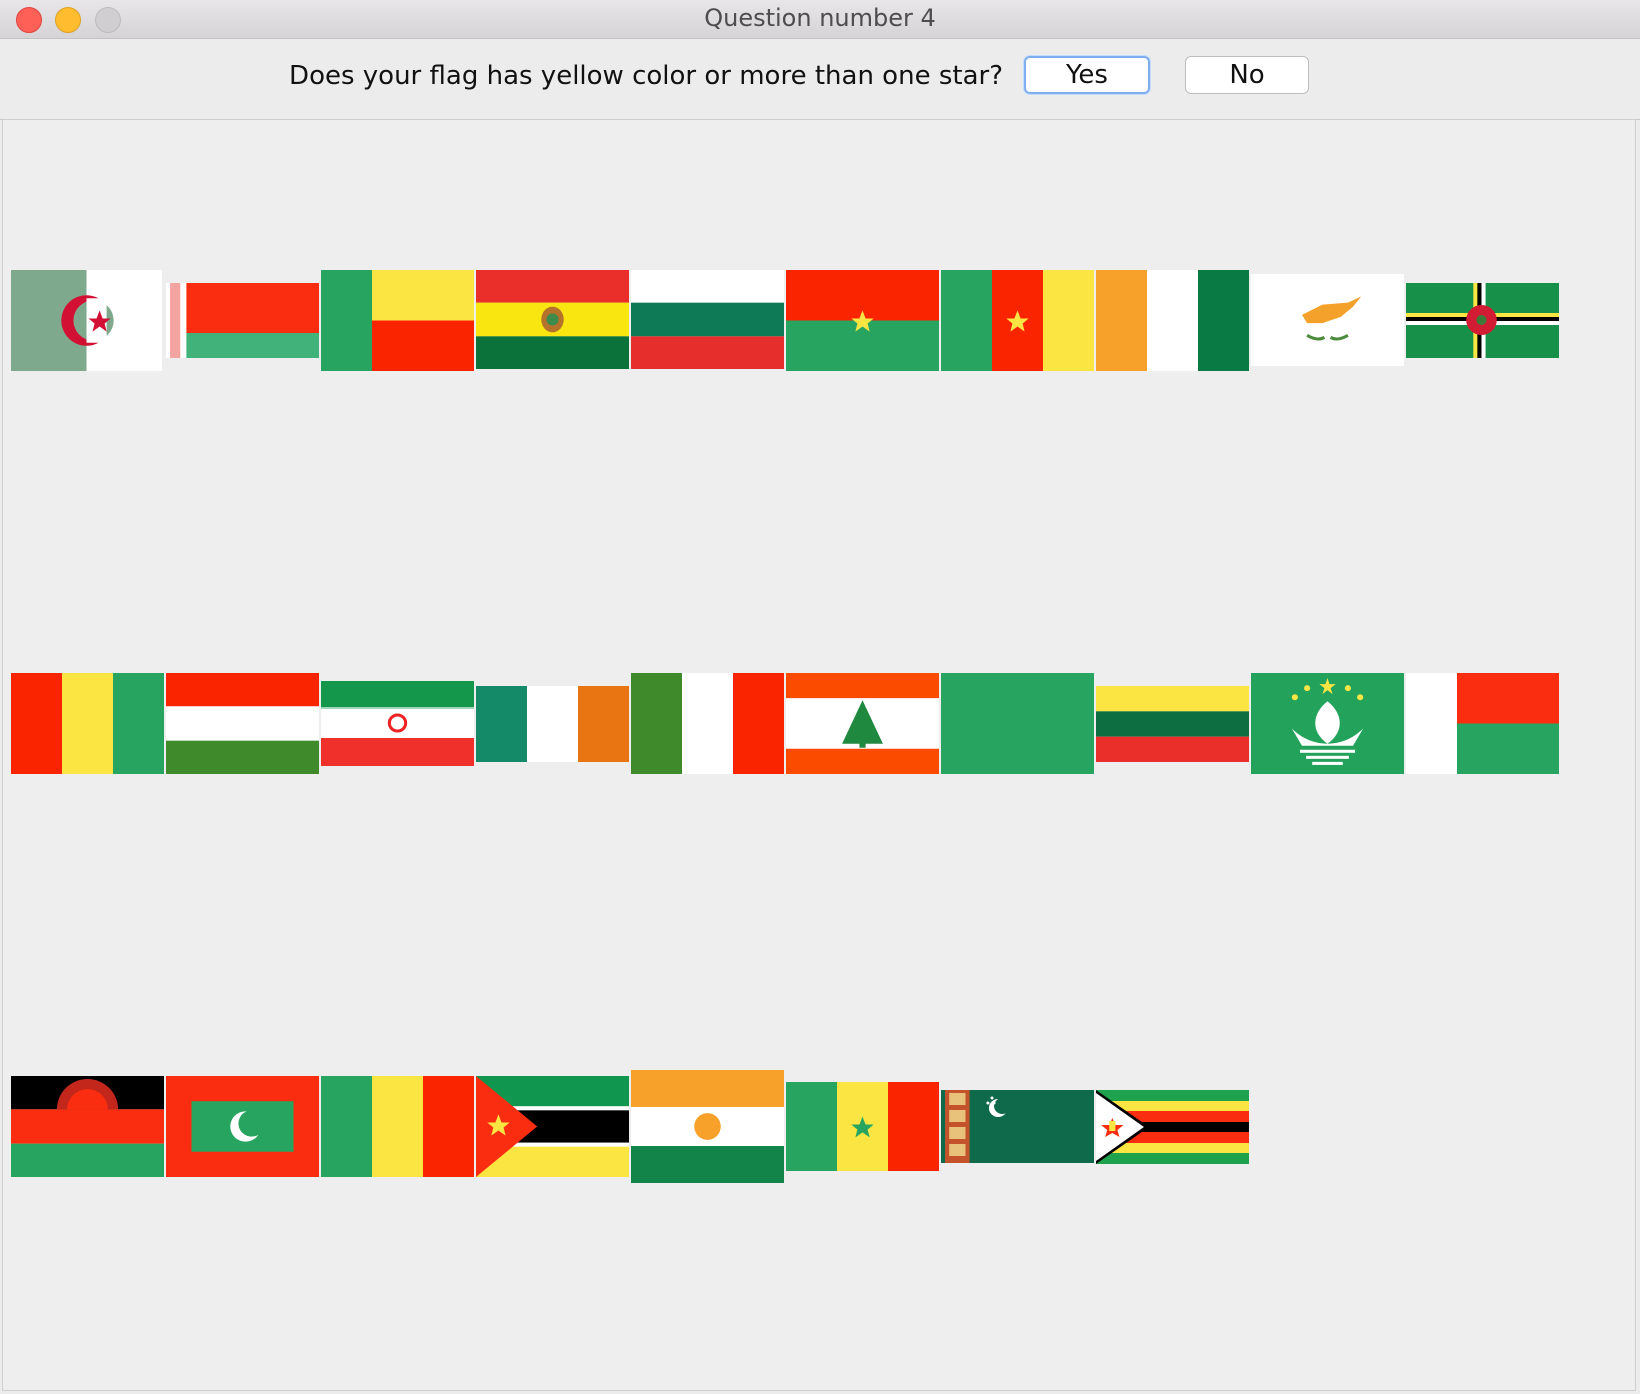  What do you see at coordinates (87, 723) in the screenshot?
I see `guinea-flag` at bounding box center [87, 723].